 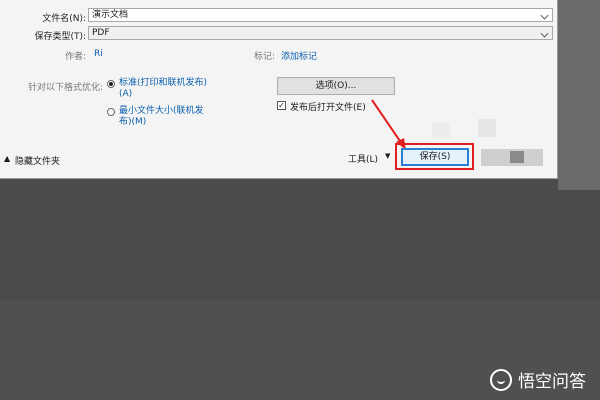 I want to click on watermark-text: 悟空问答, so click(x=552, y=382).